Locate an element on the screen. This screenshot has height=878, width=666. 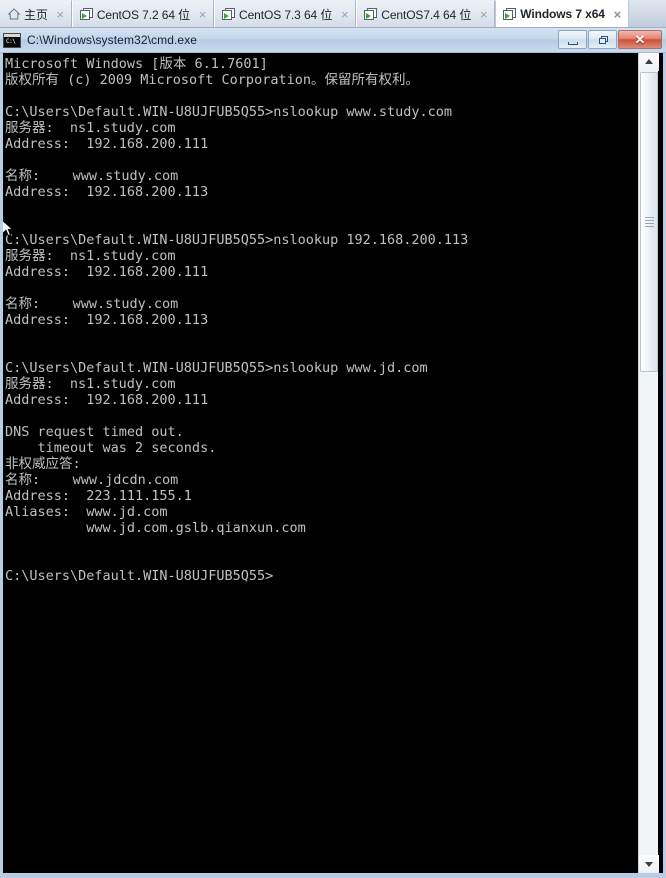
close-icon: ✕ is located at coordinates (640, 39).